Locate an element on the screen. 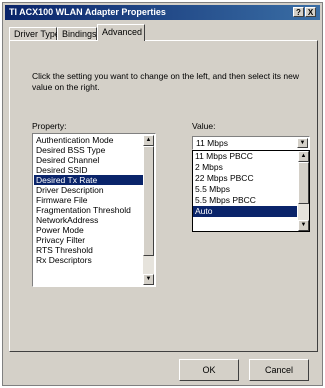  property-item: RTS Threshold is located at coordinates (88, 250).